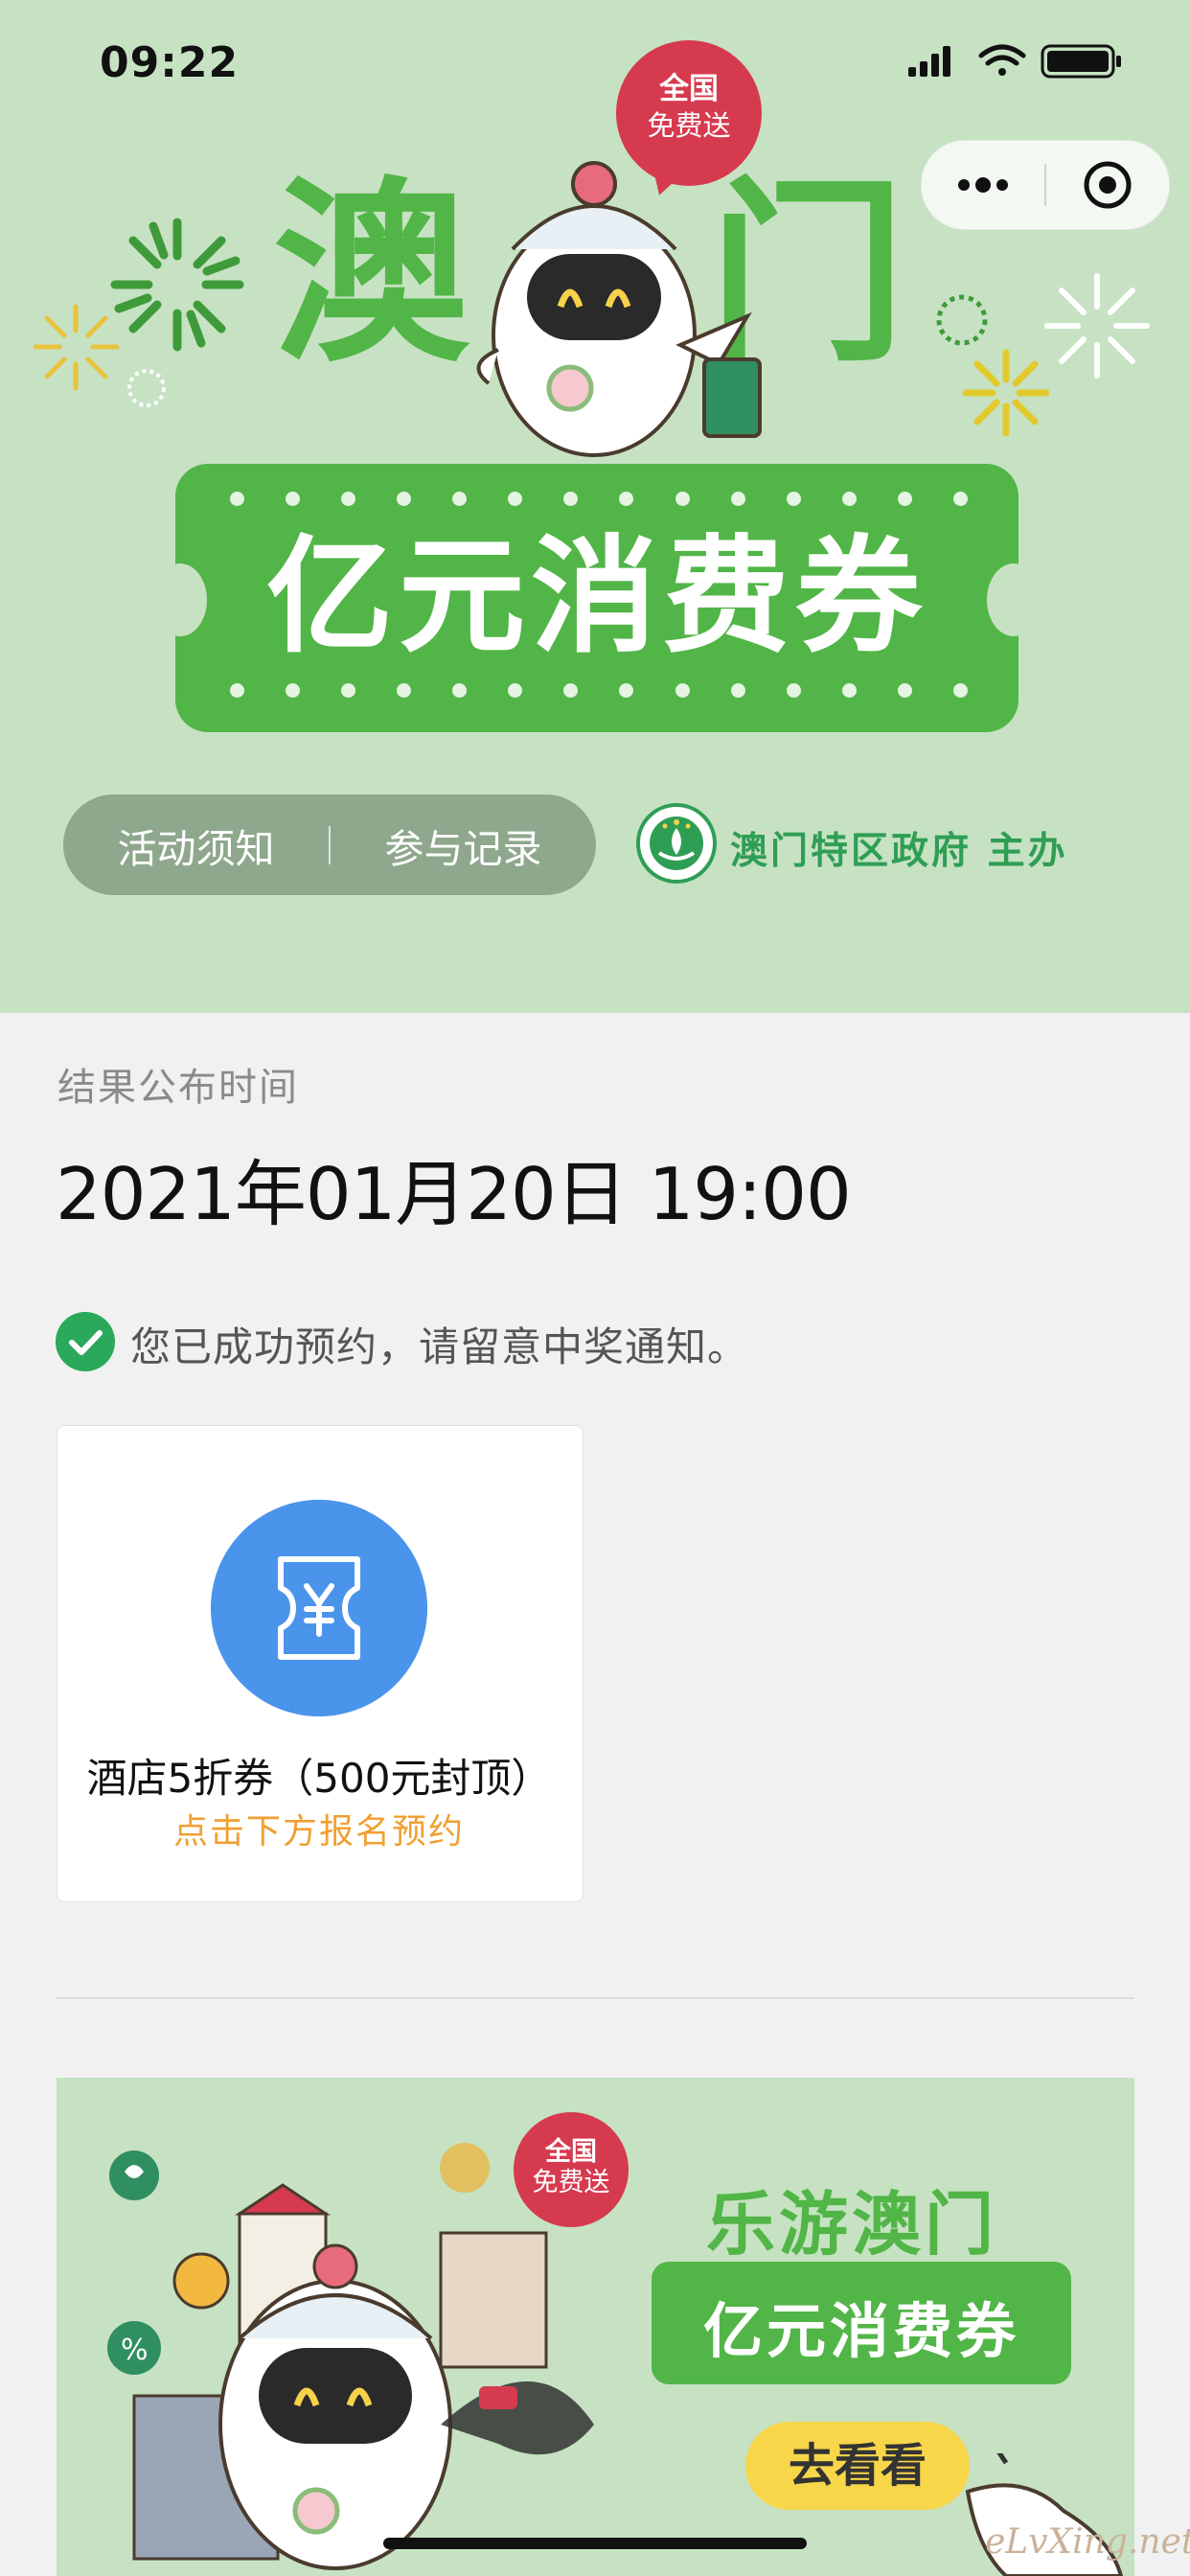  Describe the element at coordinates (1088, 2542) in the screenshot. I see `watermark: eLvXing.net` at that location.